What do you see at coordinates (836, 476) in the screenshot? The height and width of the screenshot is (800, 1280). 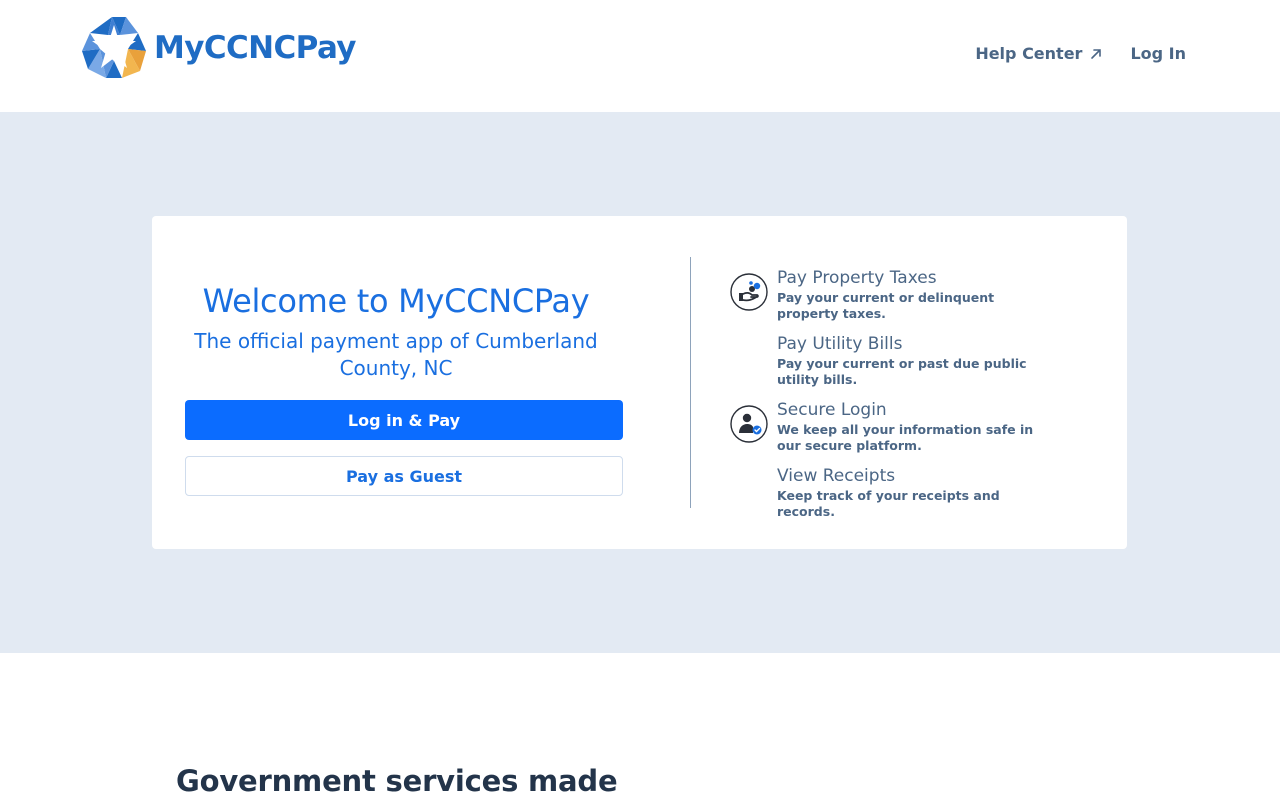 I see `feature-title: View Receipts` at bounding box center [836, 476].